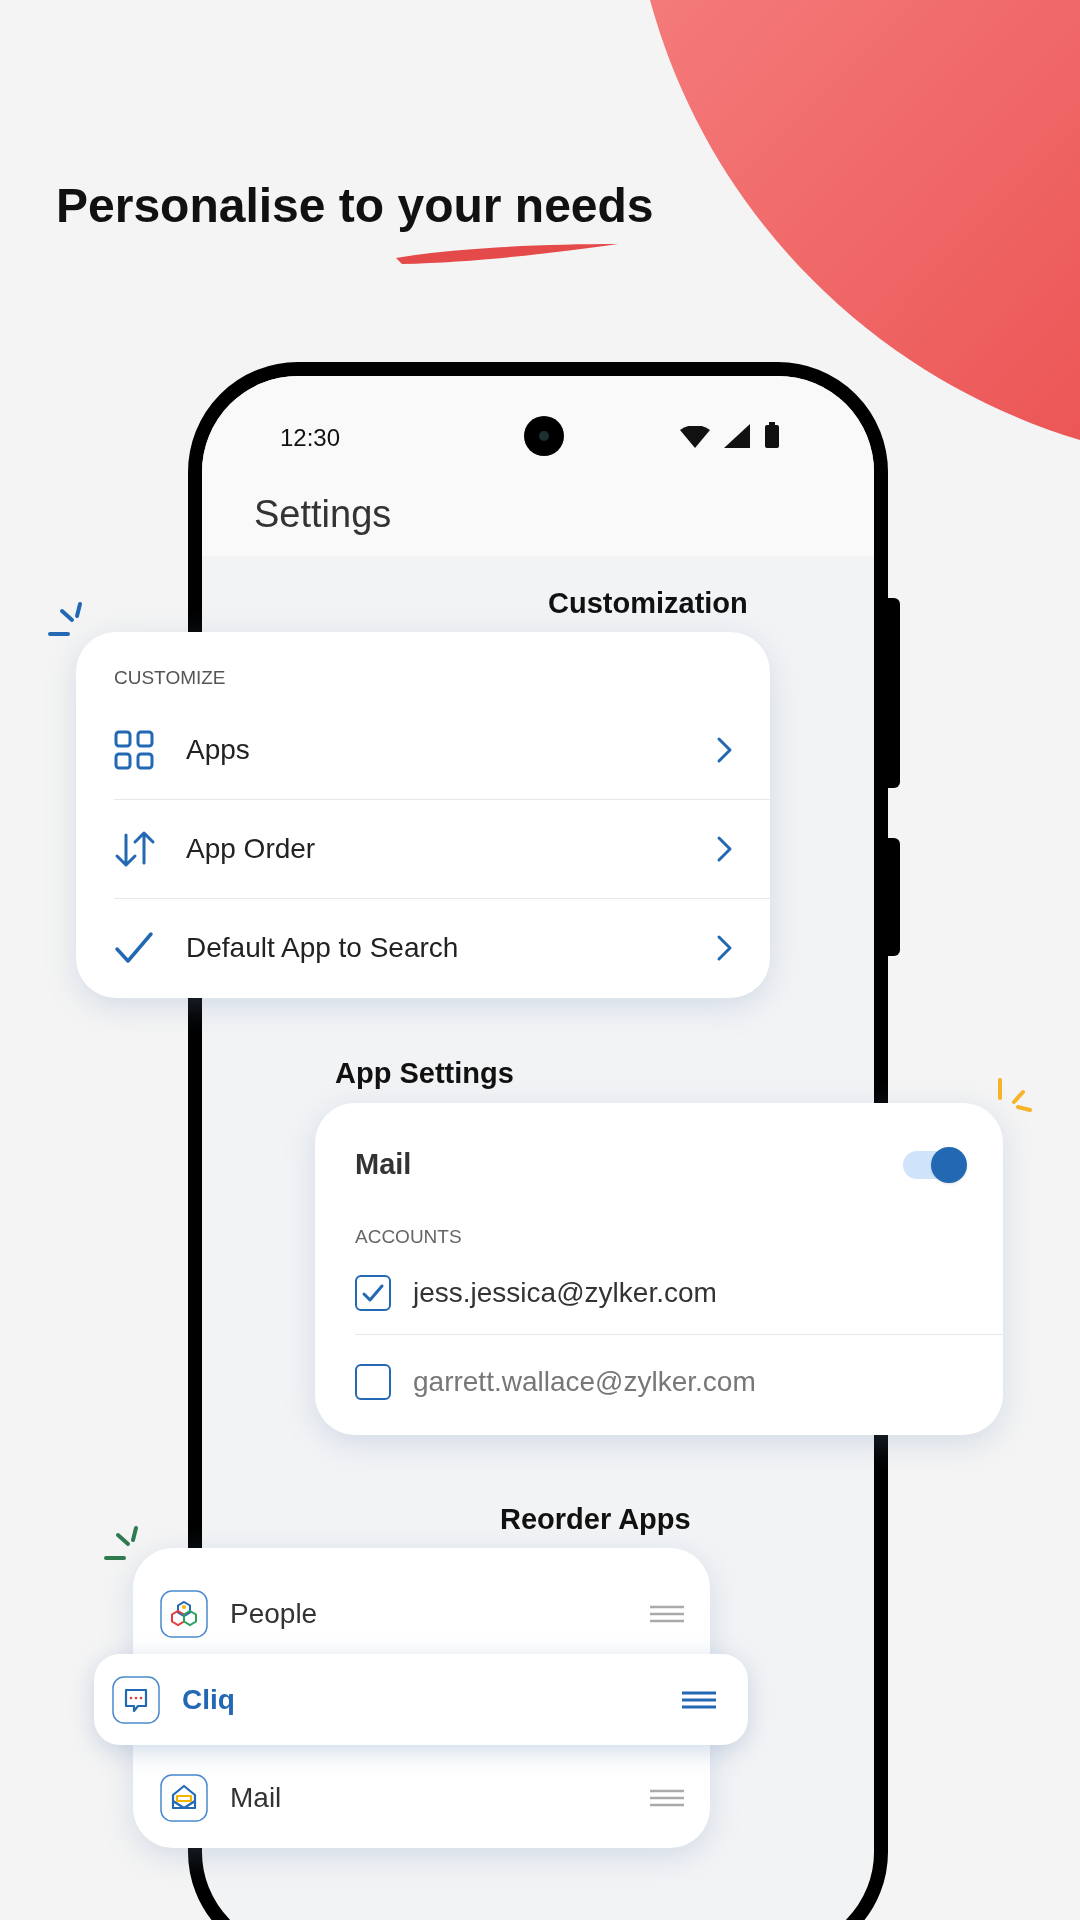 The width and height of the screenshot is (1080, 1920). Describe the element at coordinates (256, 1798) in the screenshot. I see `app-name: Mail` at that location.